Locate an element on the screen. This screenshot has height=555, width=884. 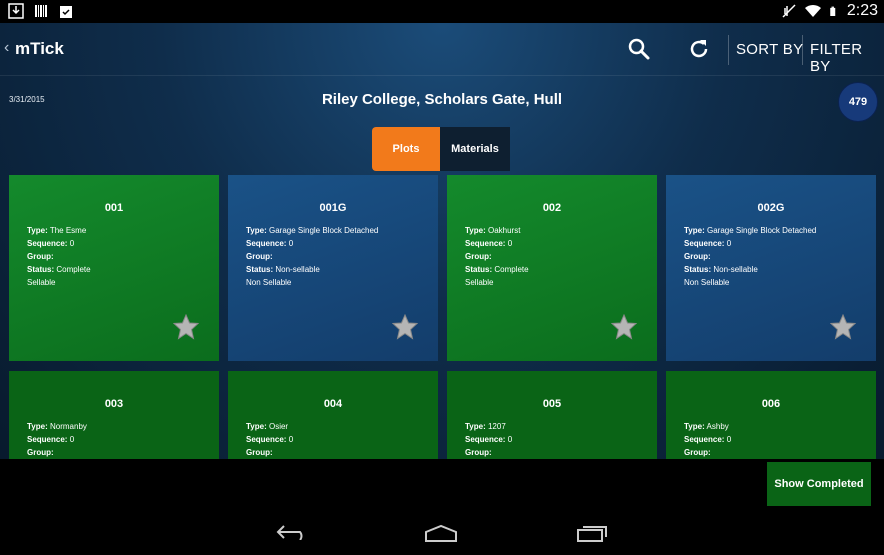
download-icon is located at coordinates (16, 11).